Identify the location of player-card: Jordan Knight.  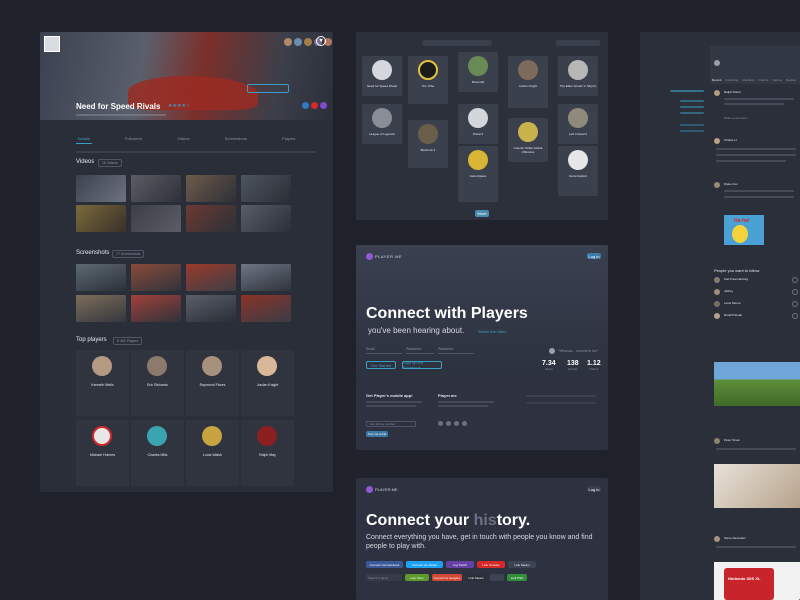
(267, 383).